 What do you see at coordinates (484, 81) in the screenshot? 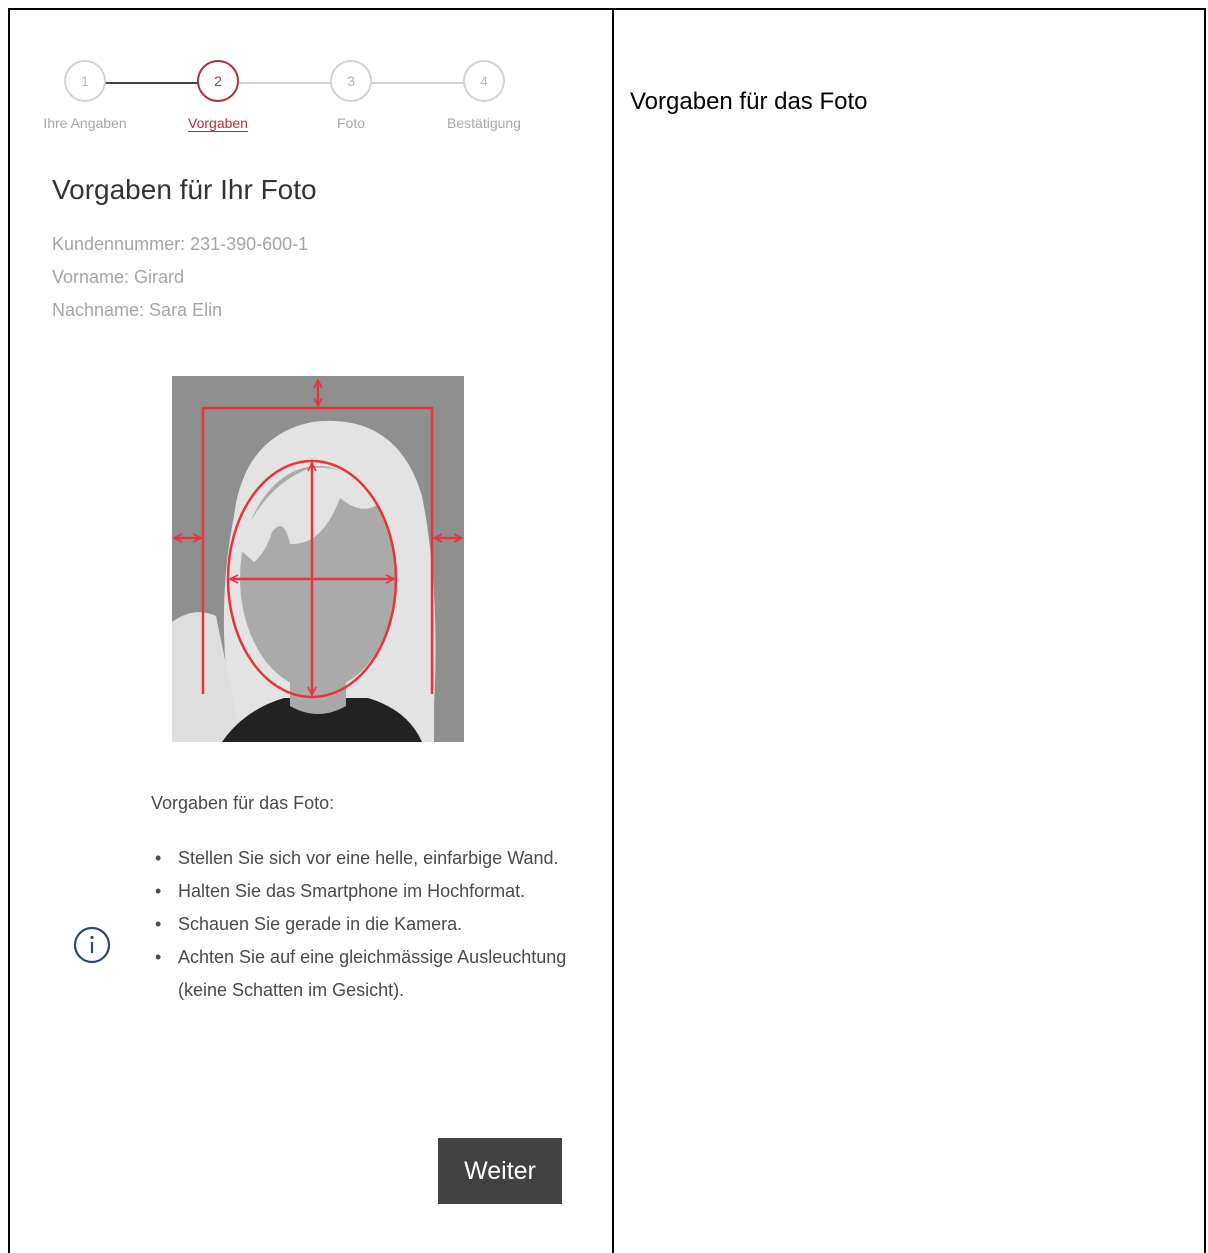
I see `step-4-circle: 4` at bounding box center [484, 81].